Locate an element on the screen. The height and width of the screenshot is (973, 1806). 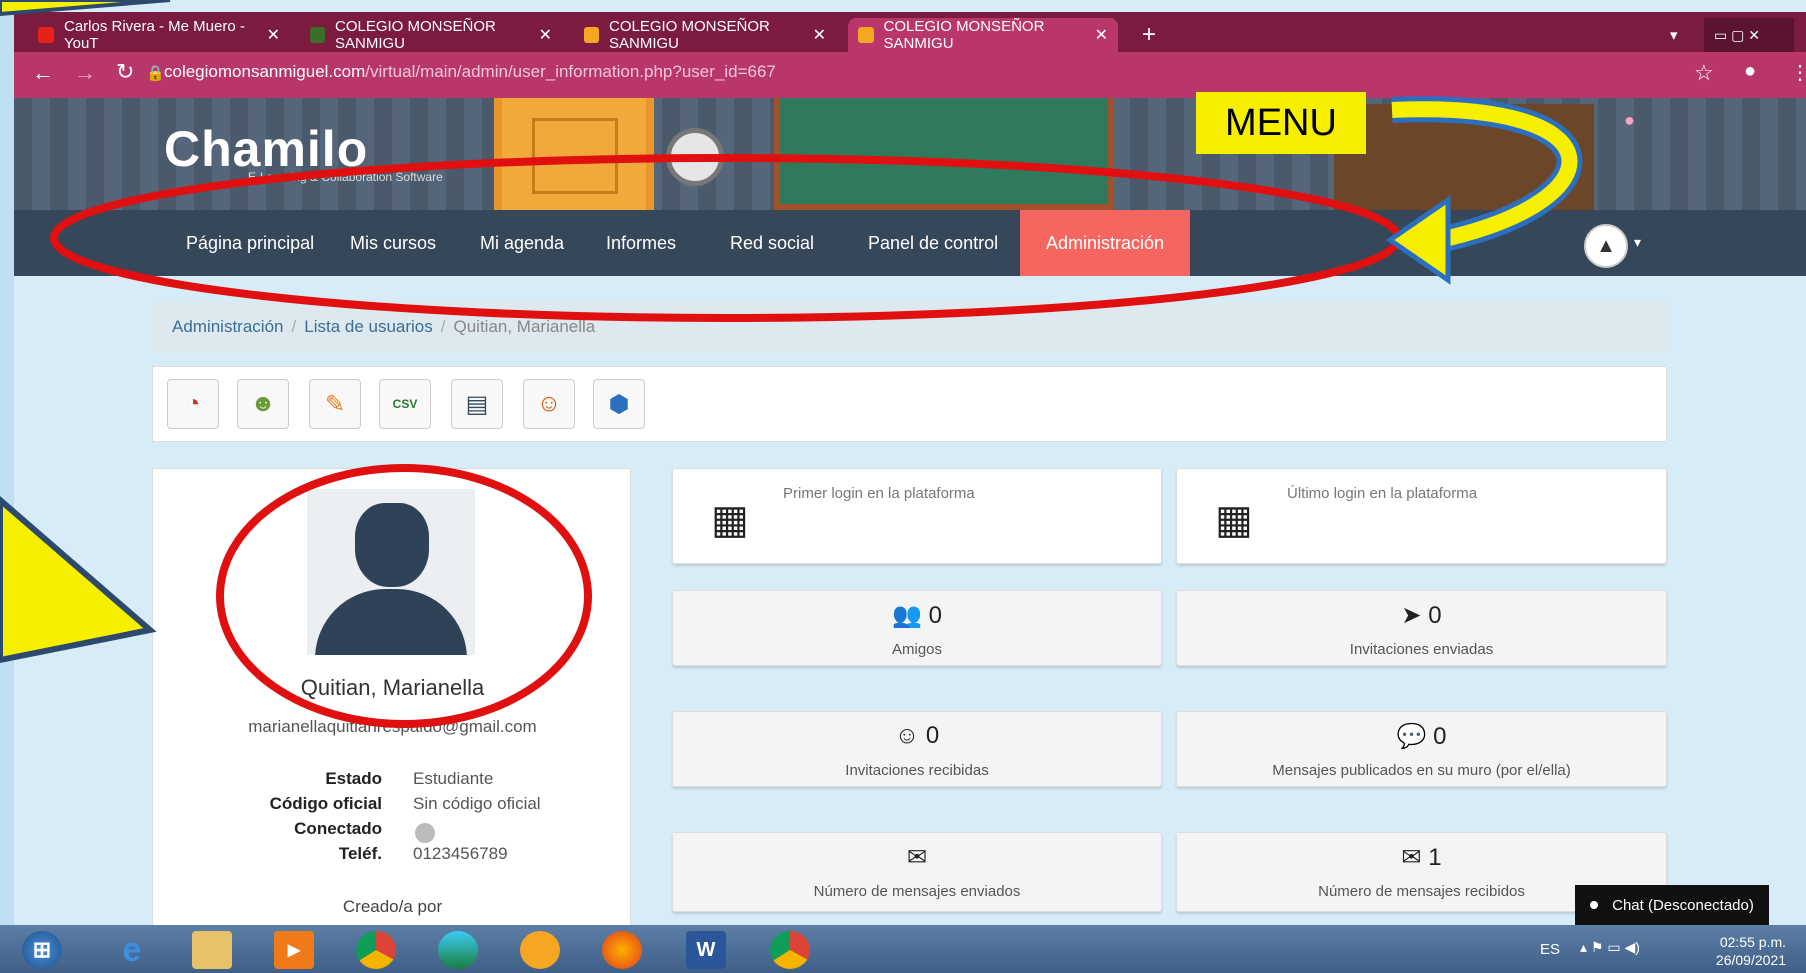
tray-icons: ▴ ⚑ ▭ ◀) is located at coordinates (1610, 947).